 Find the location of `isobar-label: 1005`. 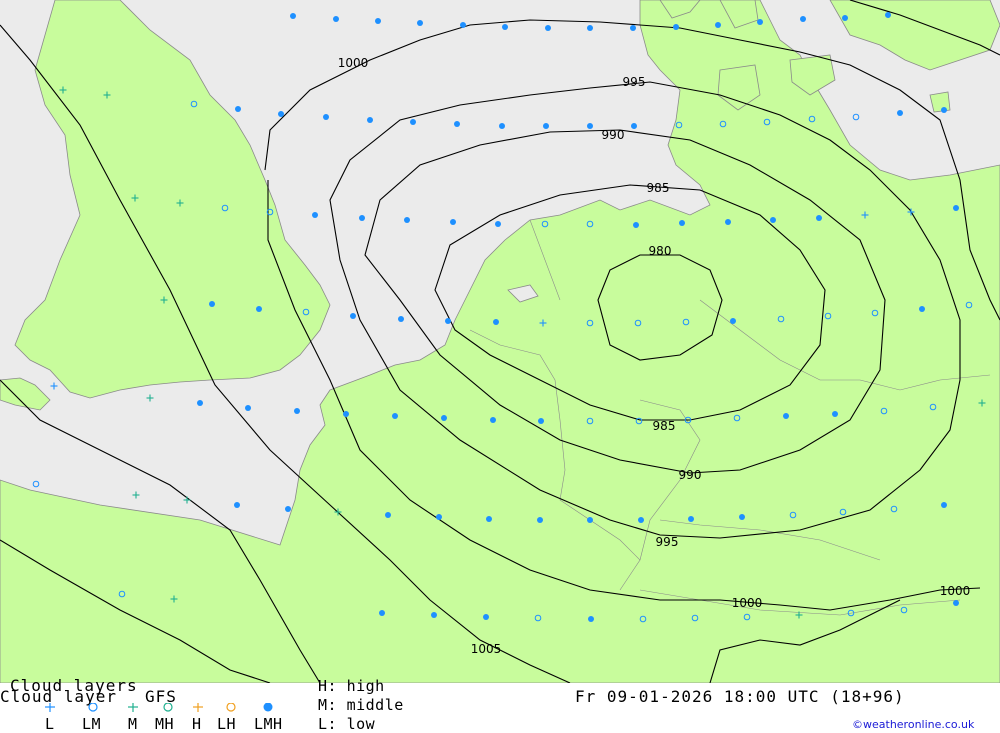

isobar-label: 1005 is located at coordinates (486, 649).